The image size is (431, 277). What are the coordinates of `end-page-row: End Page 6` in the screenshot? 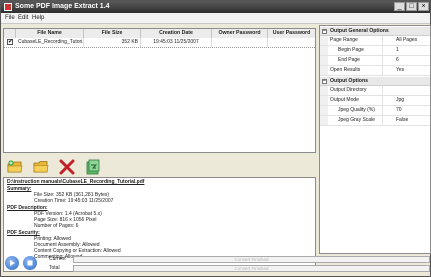 It's located at (375, 61).